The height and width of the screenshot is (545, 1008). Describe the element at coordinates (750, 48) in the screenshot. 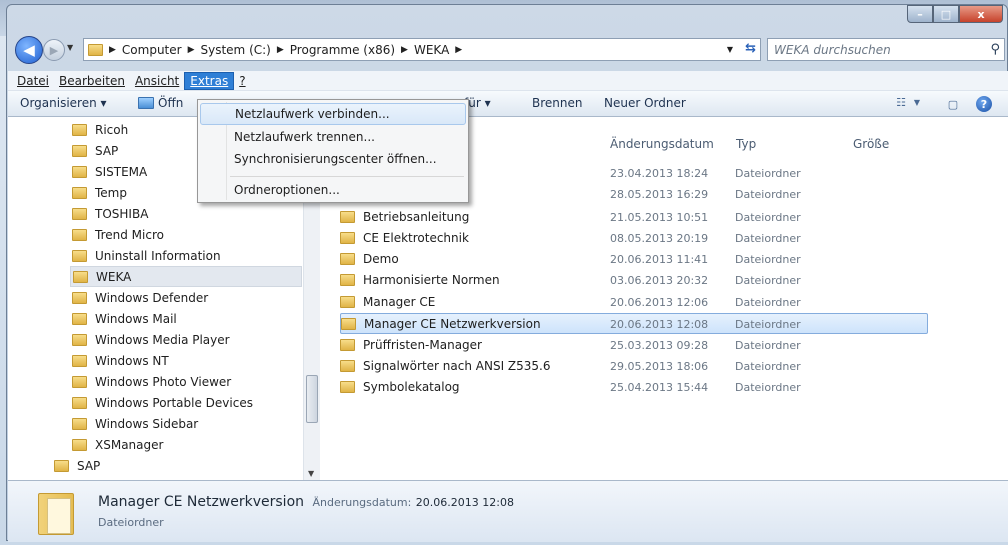

I see `refresh-icon: ⇆` at that location.